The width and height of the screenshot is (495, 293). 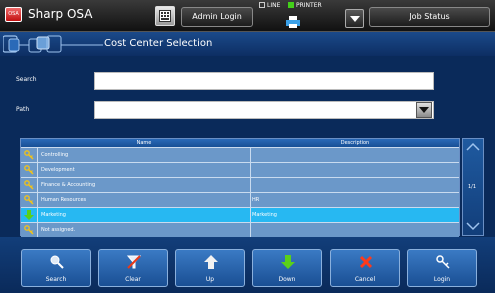 What do you see at coordinates (55, 155) in the screenshot?
I see `row-name: Controlling` at bounding box center [55, 155].